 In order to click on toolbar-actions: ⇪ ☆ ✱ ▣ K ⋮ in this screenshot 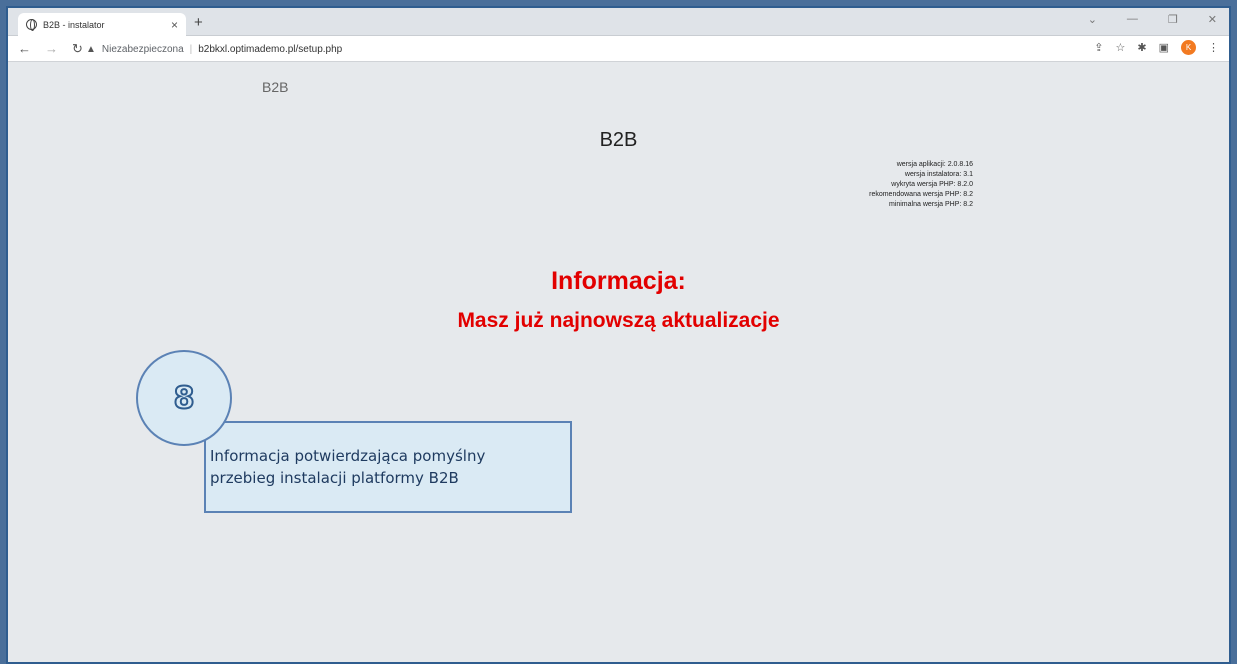, I will do `click(1156, 47)`.